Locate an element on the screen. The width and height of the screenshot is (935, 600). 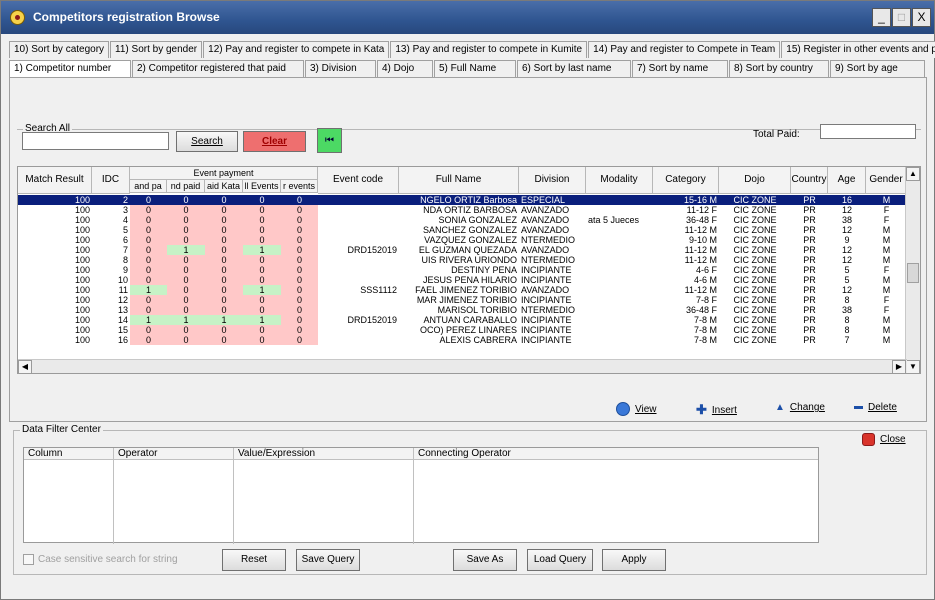
header-dojo: Dojo is located at coordinates (755, 180).